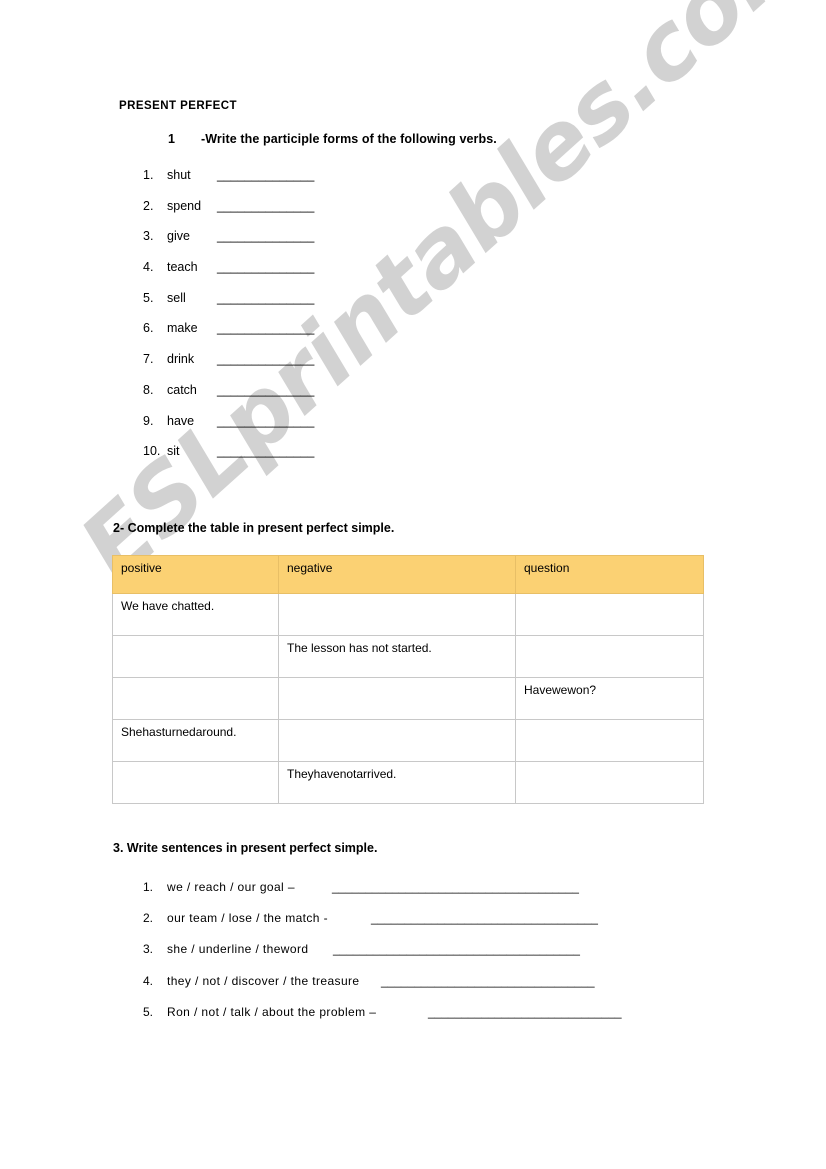  I want to click on verb-item-number: 2., so click(148, 205).